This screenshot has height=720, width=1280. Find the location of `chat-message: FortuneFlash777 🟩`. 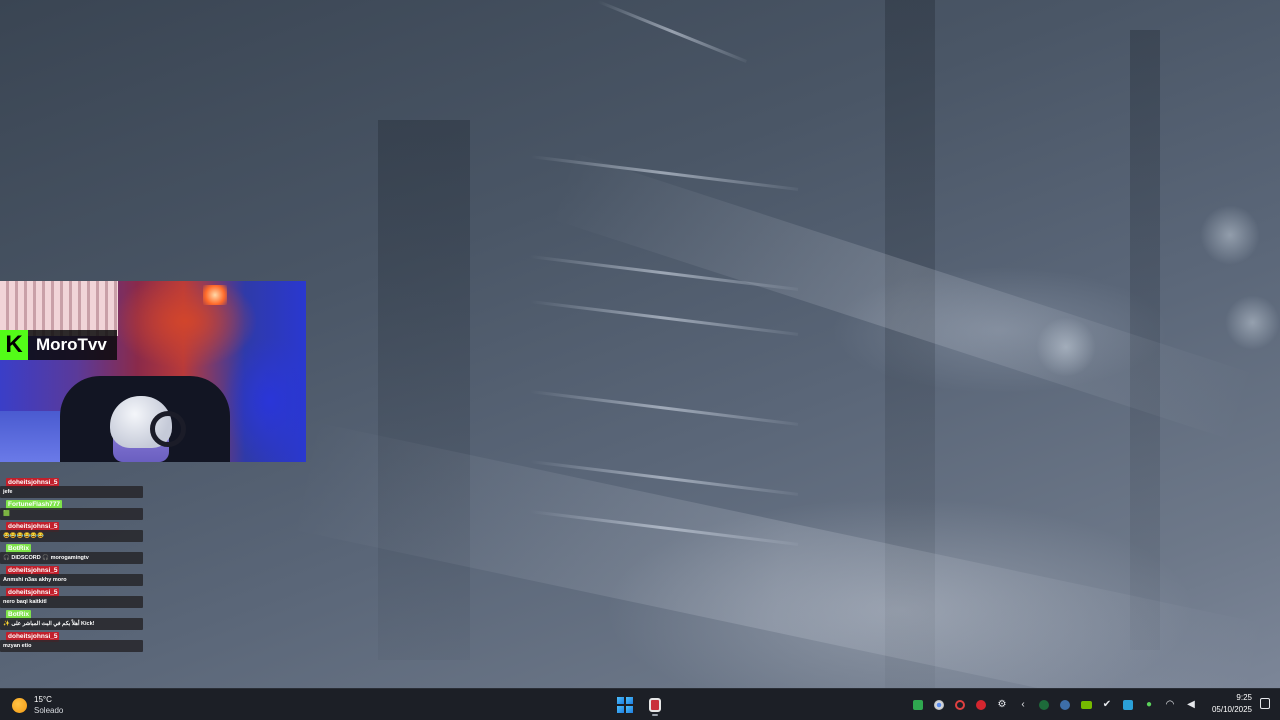

chat-message: FortuneFlash777 🟩 is located at coordinates (71, 511).